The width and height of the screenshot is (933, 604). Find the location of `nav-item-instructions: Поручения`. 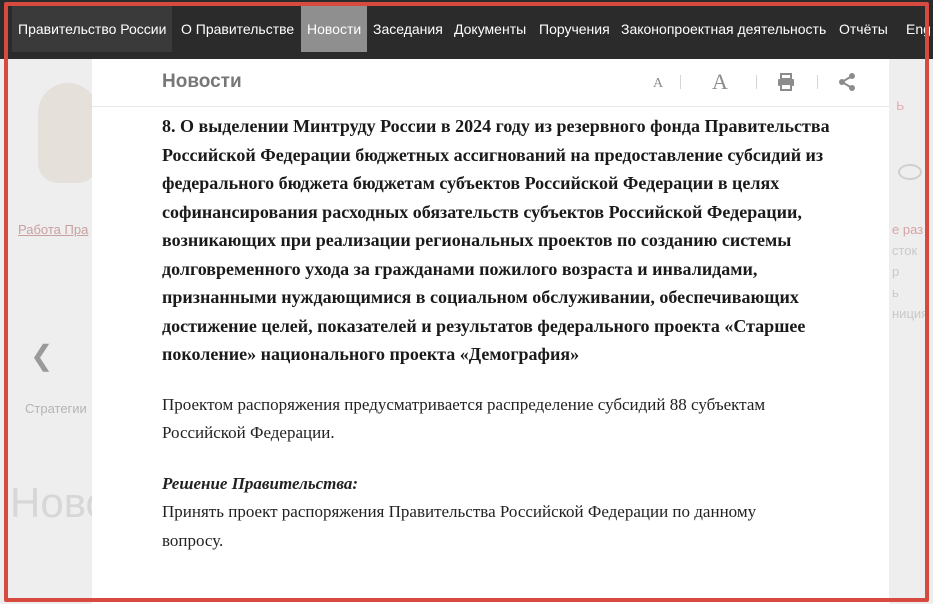

nav-item-instructions: Поручения is located at coordinates (574, 29).